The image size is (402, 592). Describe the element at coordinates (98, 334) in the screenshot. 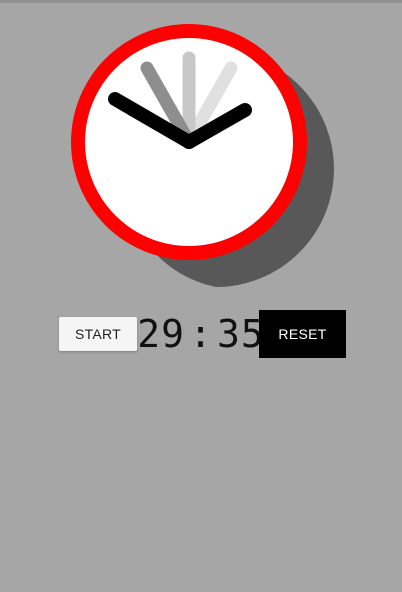

I see `start-button: START` at that location.